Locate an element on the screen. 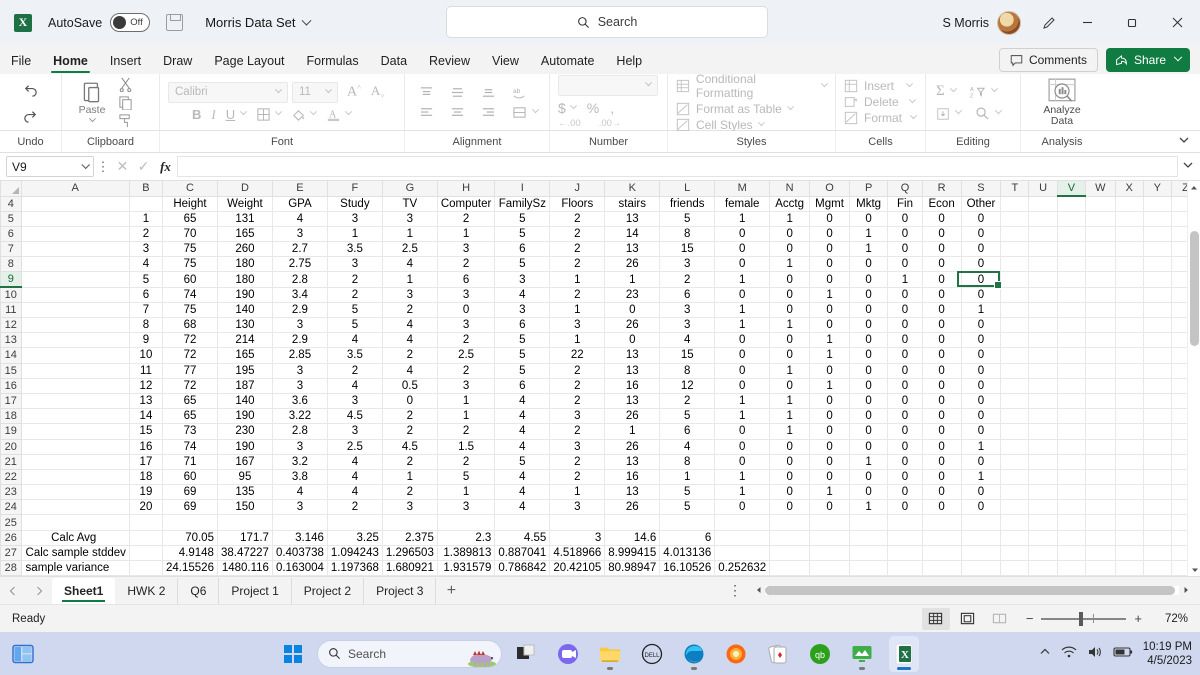  cell-O24: 0 is located at coordinates (829, 507).